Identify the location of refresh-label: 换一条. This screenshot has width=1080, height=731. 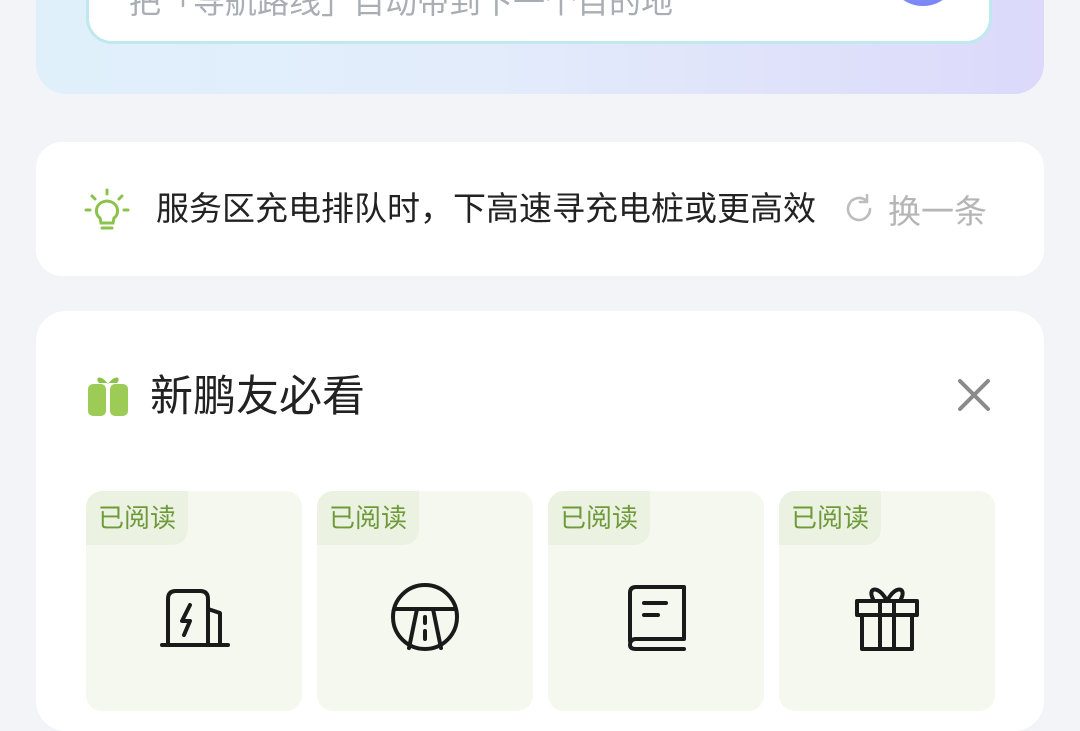
(937, 211).